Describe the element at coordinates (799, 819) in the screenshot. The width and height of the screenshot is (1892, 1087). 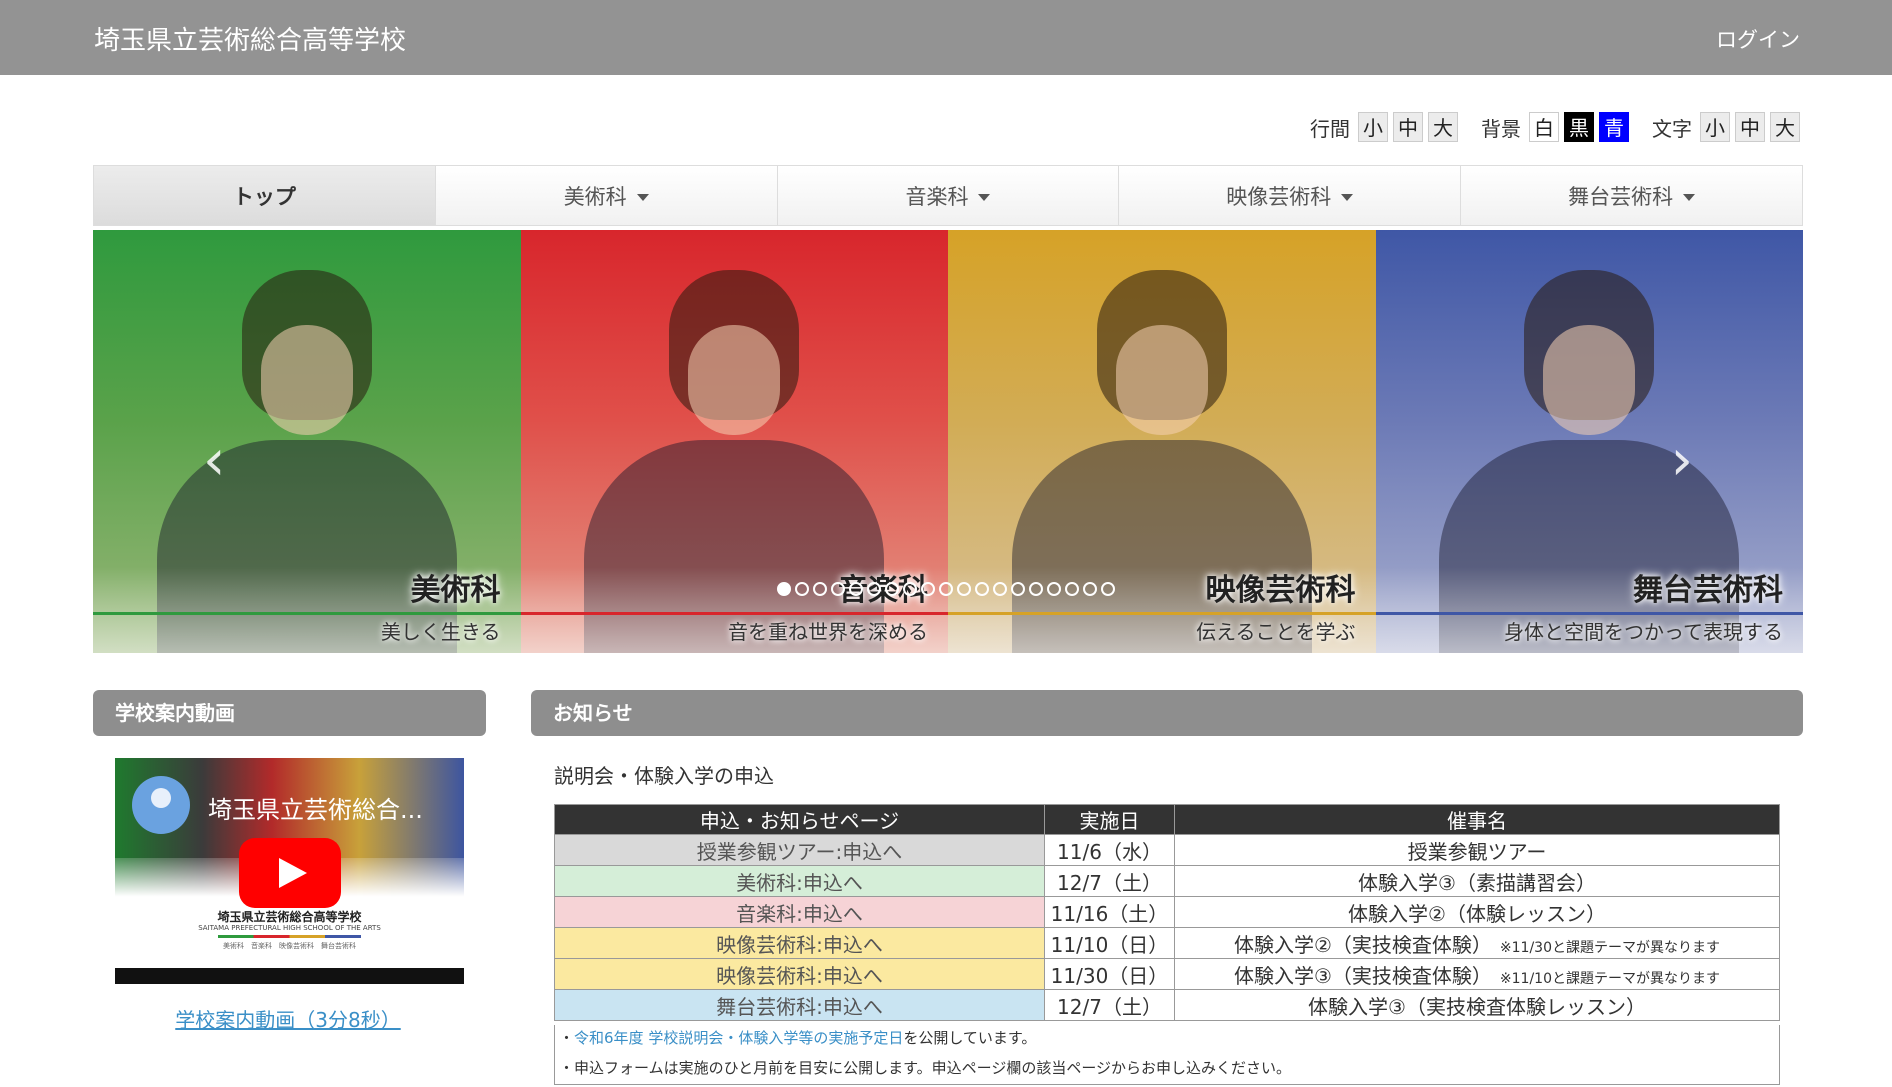
I see `table-header-cell: 申込・お知らせページ` at that location.